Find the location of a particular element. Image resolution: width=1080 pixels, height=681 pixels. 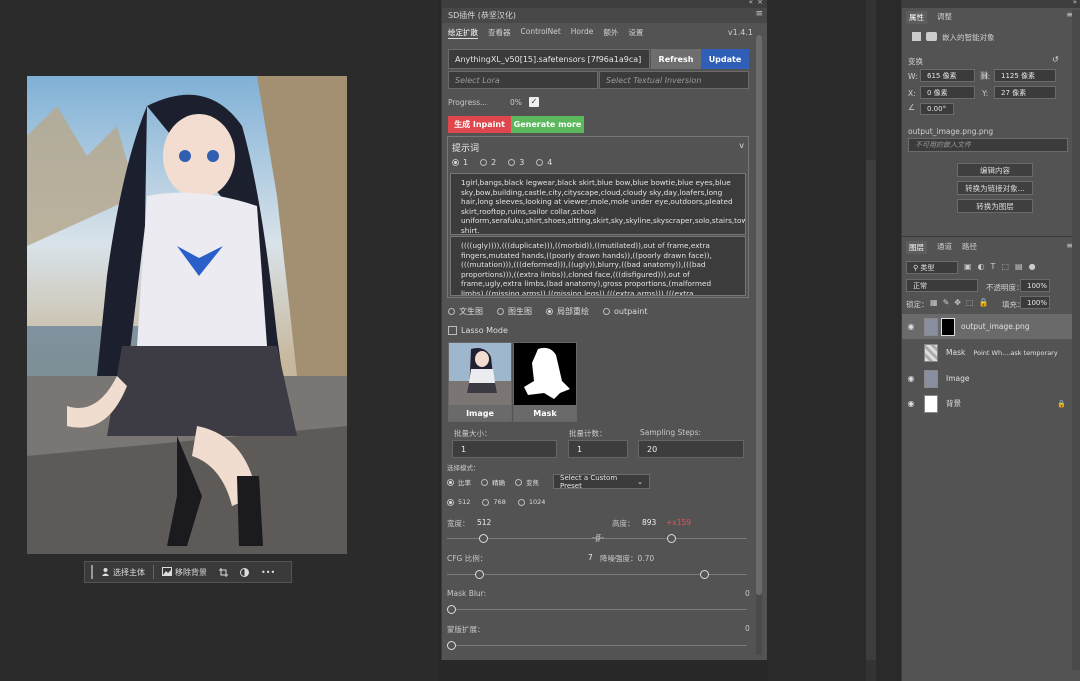

ratio-option-zoom: 变焦 is located at coordinates (527, 482).